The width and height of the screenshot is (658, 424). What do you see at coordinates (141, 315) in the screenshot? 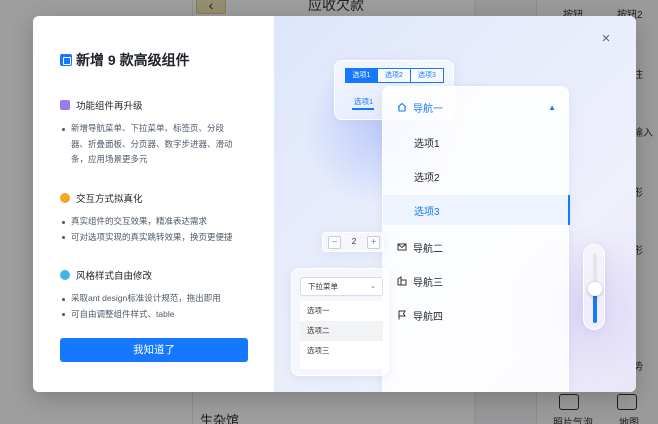
I see `feature-item: 可自由调整组件样式、table` at bounding box center [141, 315].